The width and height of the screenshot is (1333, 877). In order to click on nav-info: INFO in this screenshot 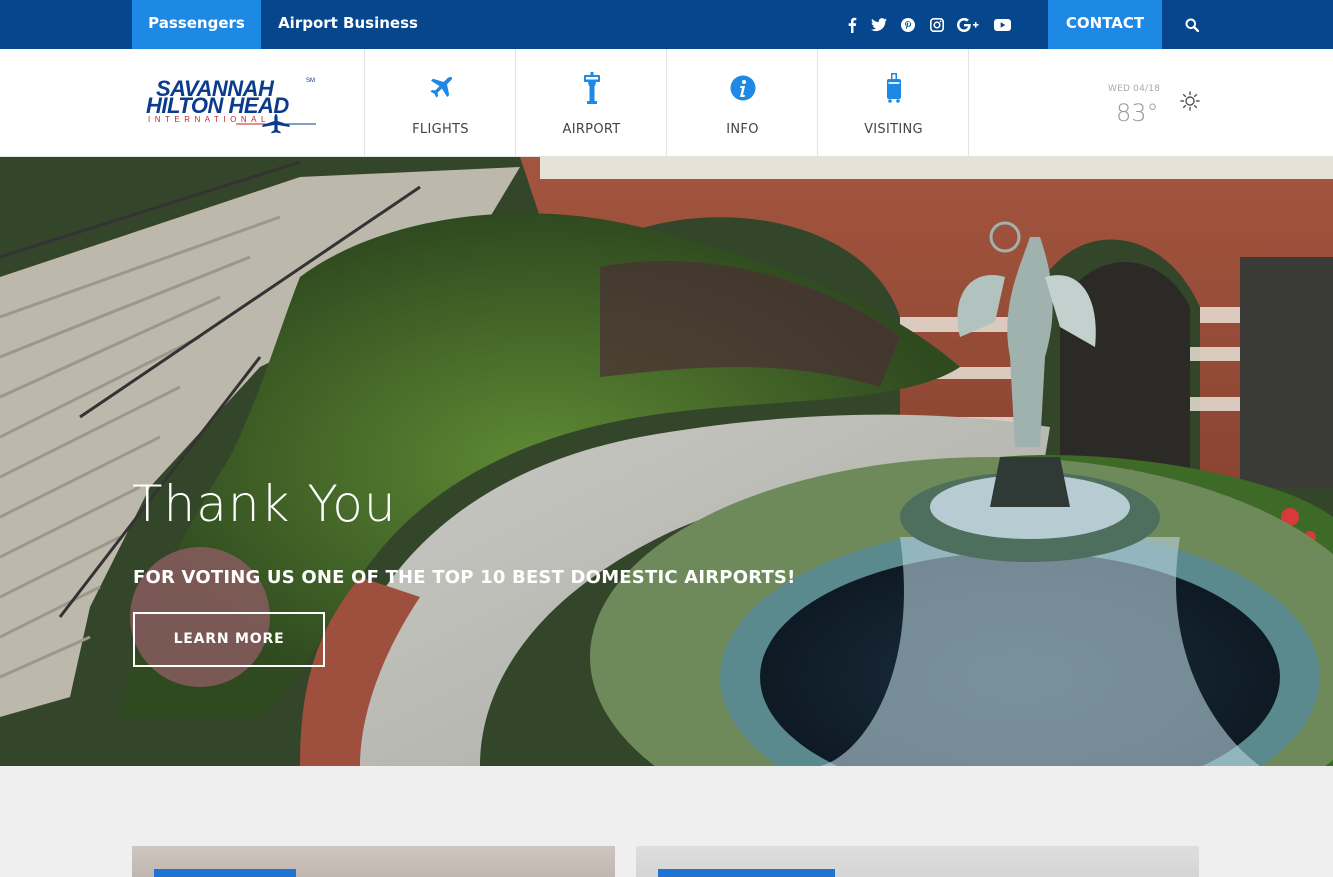, I will do `click(741, 103)`.